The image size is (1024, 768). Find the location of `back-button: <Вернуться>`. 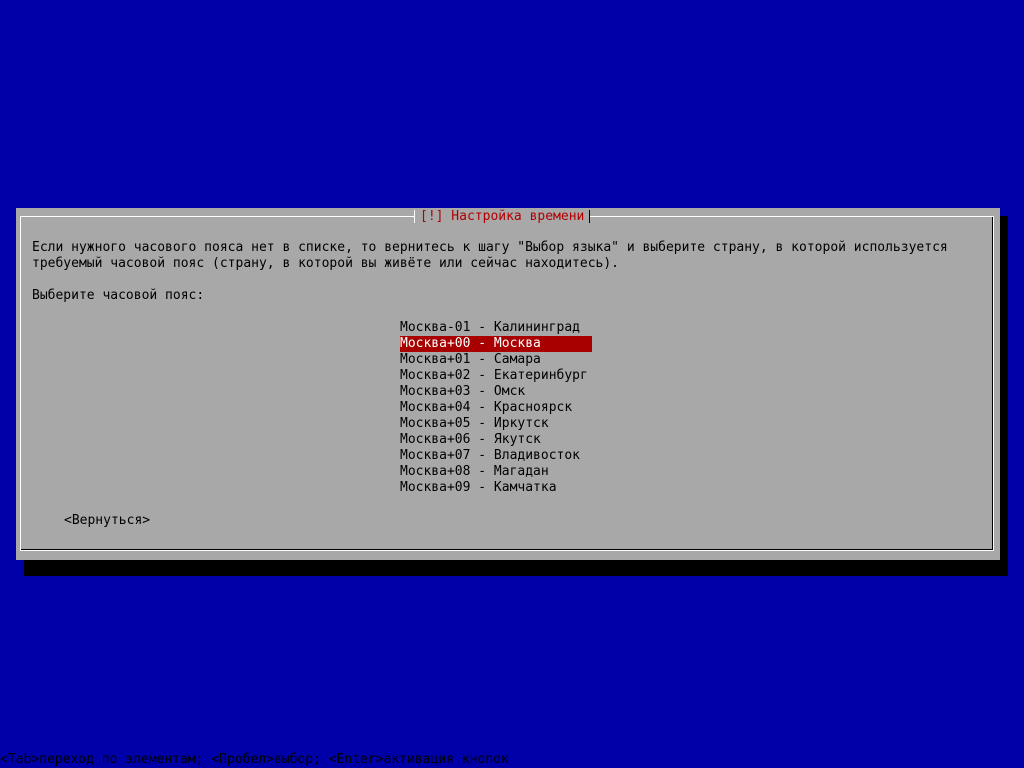

back-button: <Вернуться> is located at coordinates (107, 521).